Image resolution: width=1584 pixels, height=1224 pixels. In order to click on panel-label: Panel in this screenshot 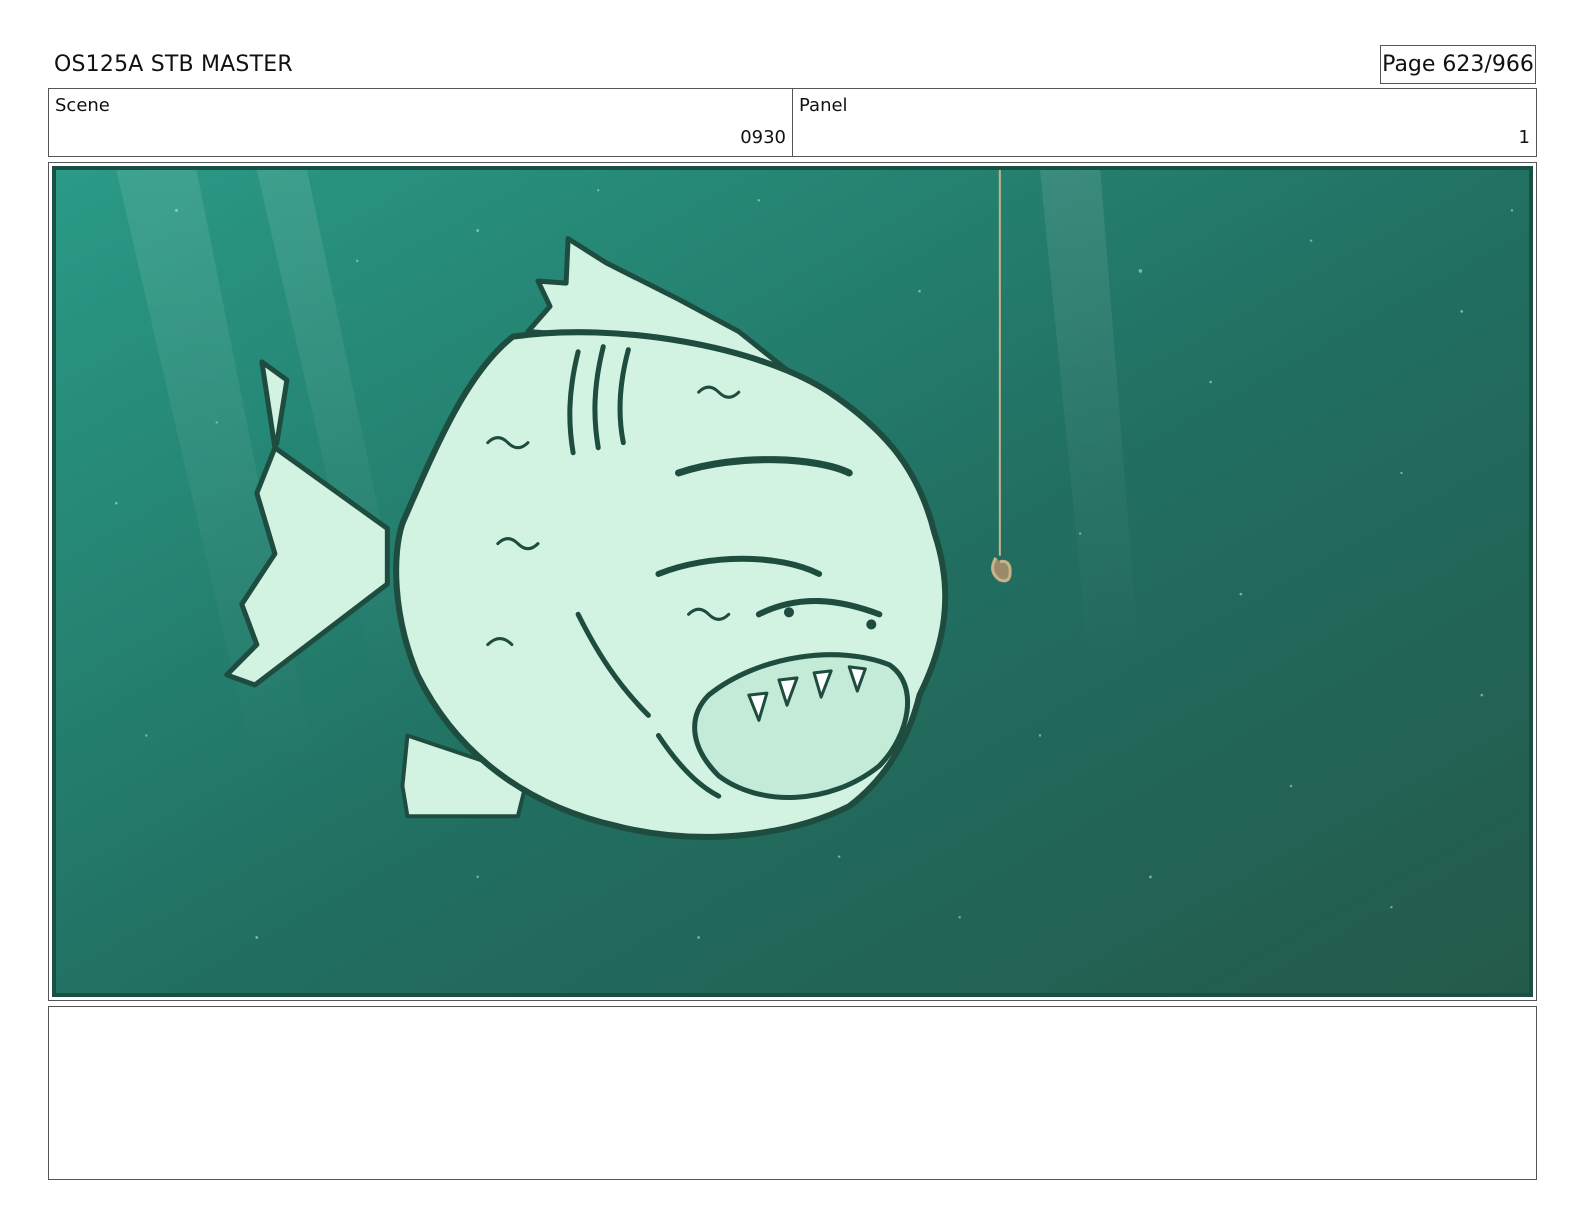, I will do `click(823, 105)`.